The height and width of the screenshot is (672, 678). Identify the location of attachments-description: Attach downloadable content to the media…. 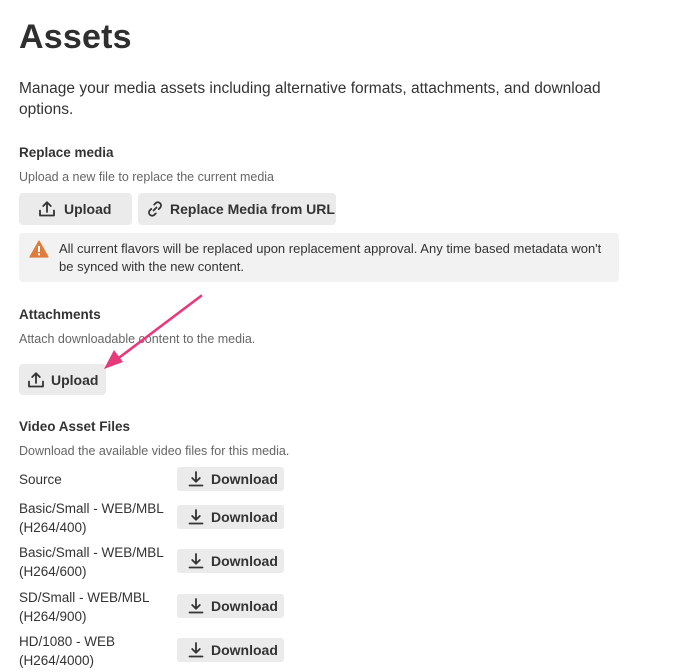
(137, 339).